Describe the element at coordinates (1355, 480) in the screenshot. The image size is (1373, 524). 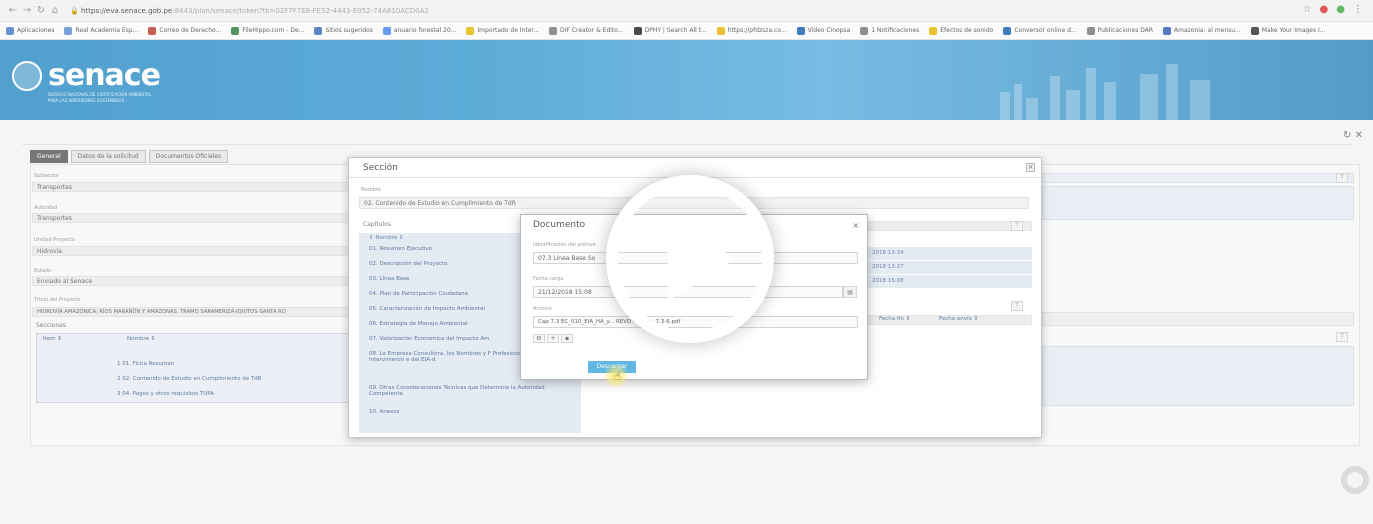
I see `watermark-logo-icon` at that location.